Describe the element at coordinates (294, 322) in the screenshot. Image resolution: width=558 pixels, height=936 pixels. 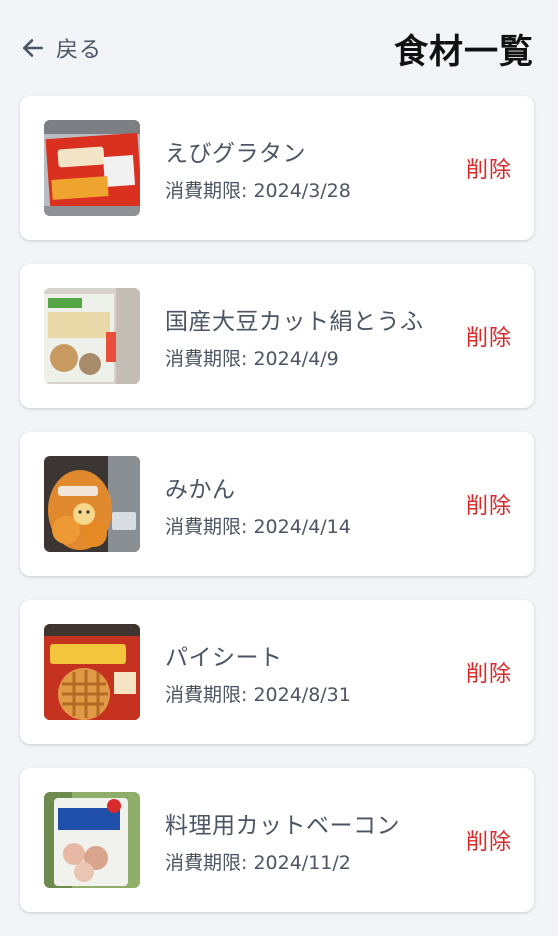
I see `food-name: 国産大豆カット絹とうふ` at that location.